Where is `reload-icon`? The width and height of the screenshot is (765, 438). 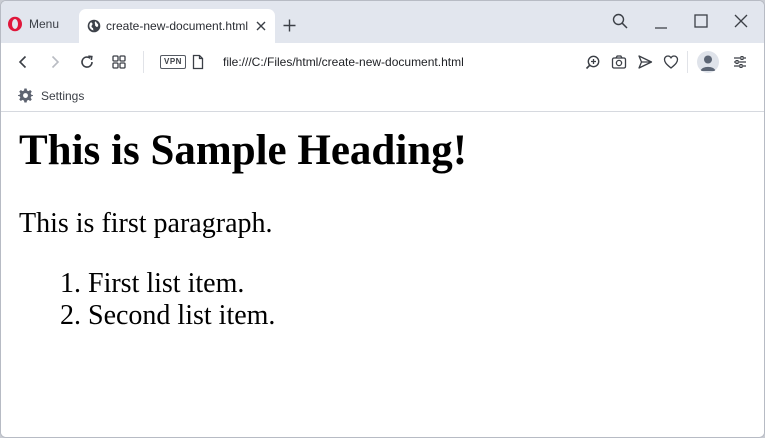 reload-icon is located at coordinates (87, 62).